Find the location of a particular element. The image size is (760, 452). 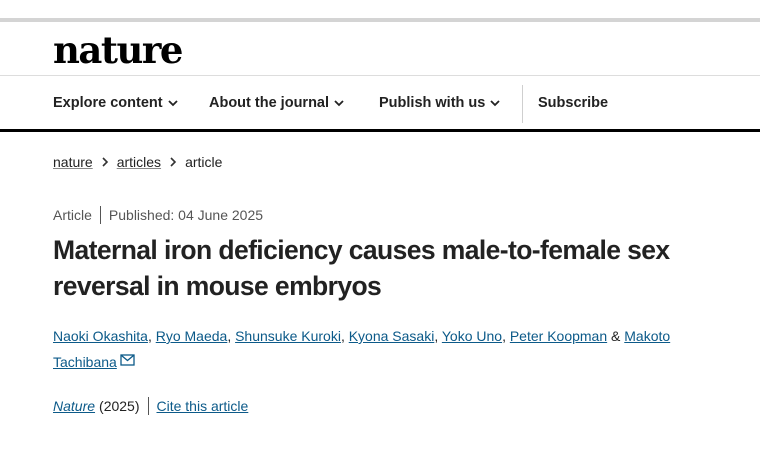

nav-about-journal: About the journal is located at coordinates (276, 103).